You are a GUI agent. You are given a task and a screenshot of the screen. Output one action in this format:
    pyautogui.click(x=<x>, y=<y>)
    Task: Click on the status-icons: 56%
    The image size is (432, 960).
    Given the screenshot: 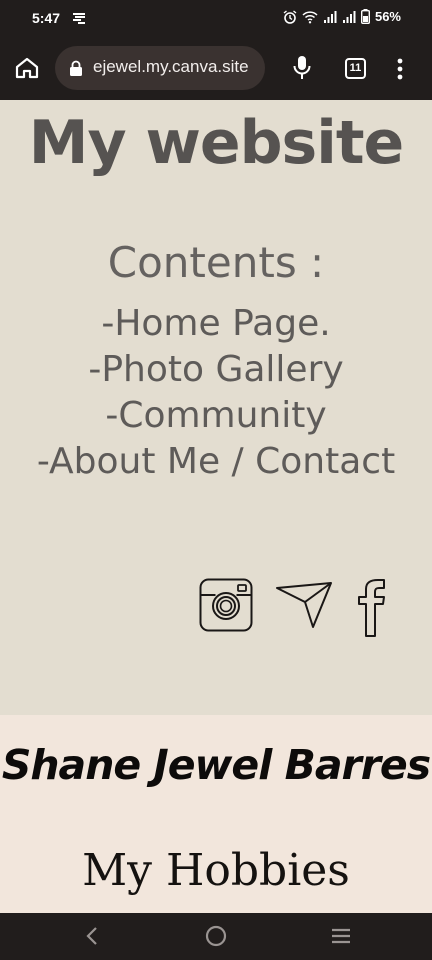 What is the action you would take?
    pyautogui.click(x=342, y=16)
    